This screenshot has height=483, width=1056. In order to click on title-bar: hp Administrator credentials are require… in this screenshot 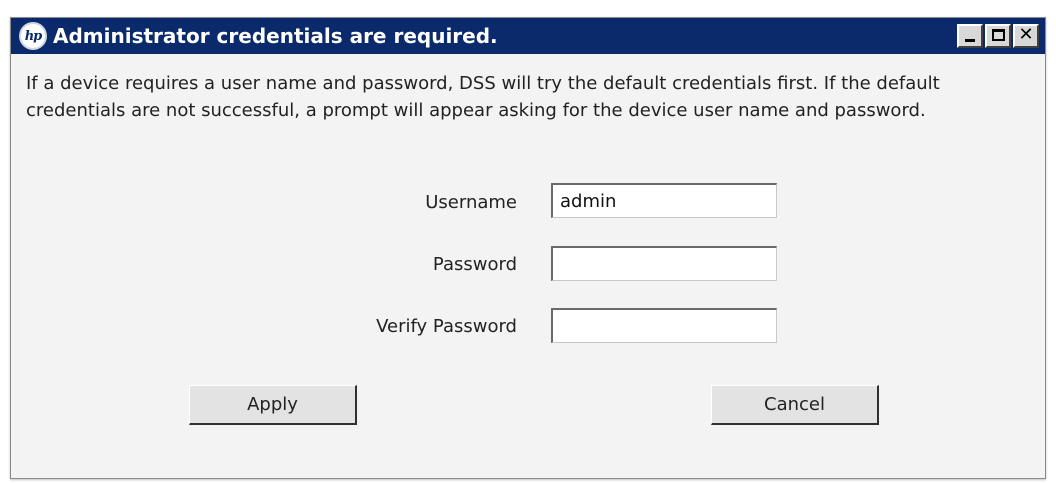, I will do `click(528, 36)`.